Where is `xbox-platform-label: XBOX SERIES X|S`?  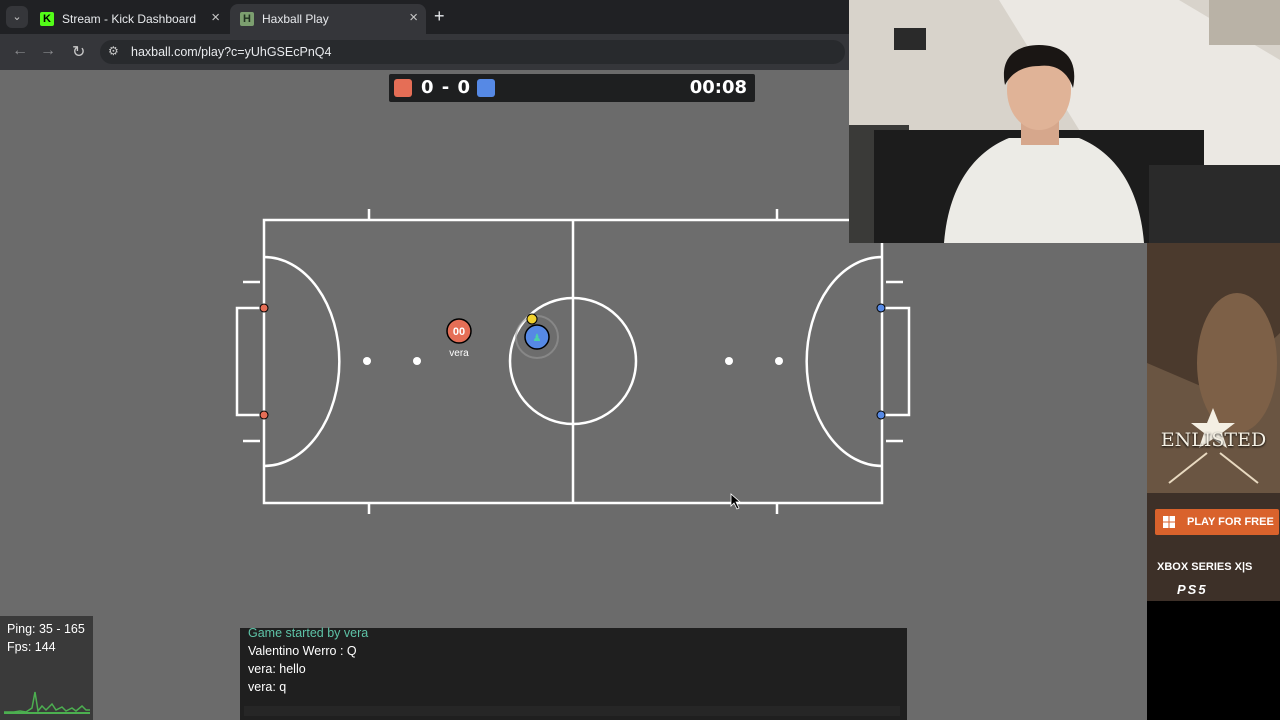
xbox-platform-label: XBOX SERIES X|S is located at coordinates (1205, 567).